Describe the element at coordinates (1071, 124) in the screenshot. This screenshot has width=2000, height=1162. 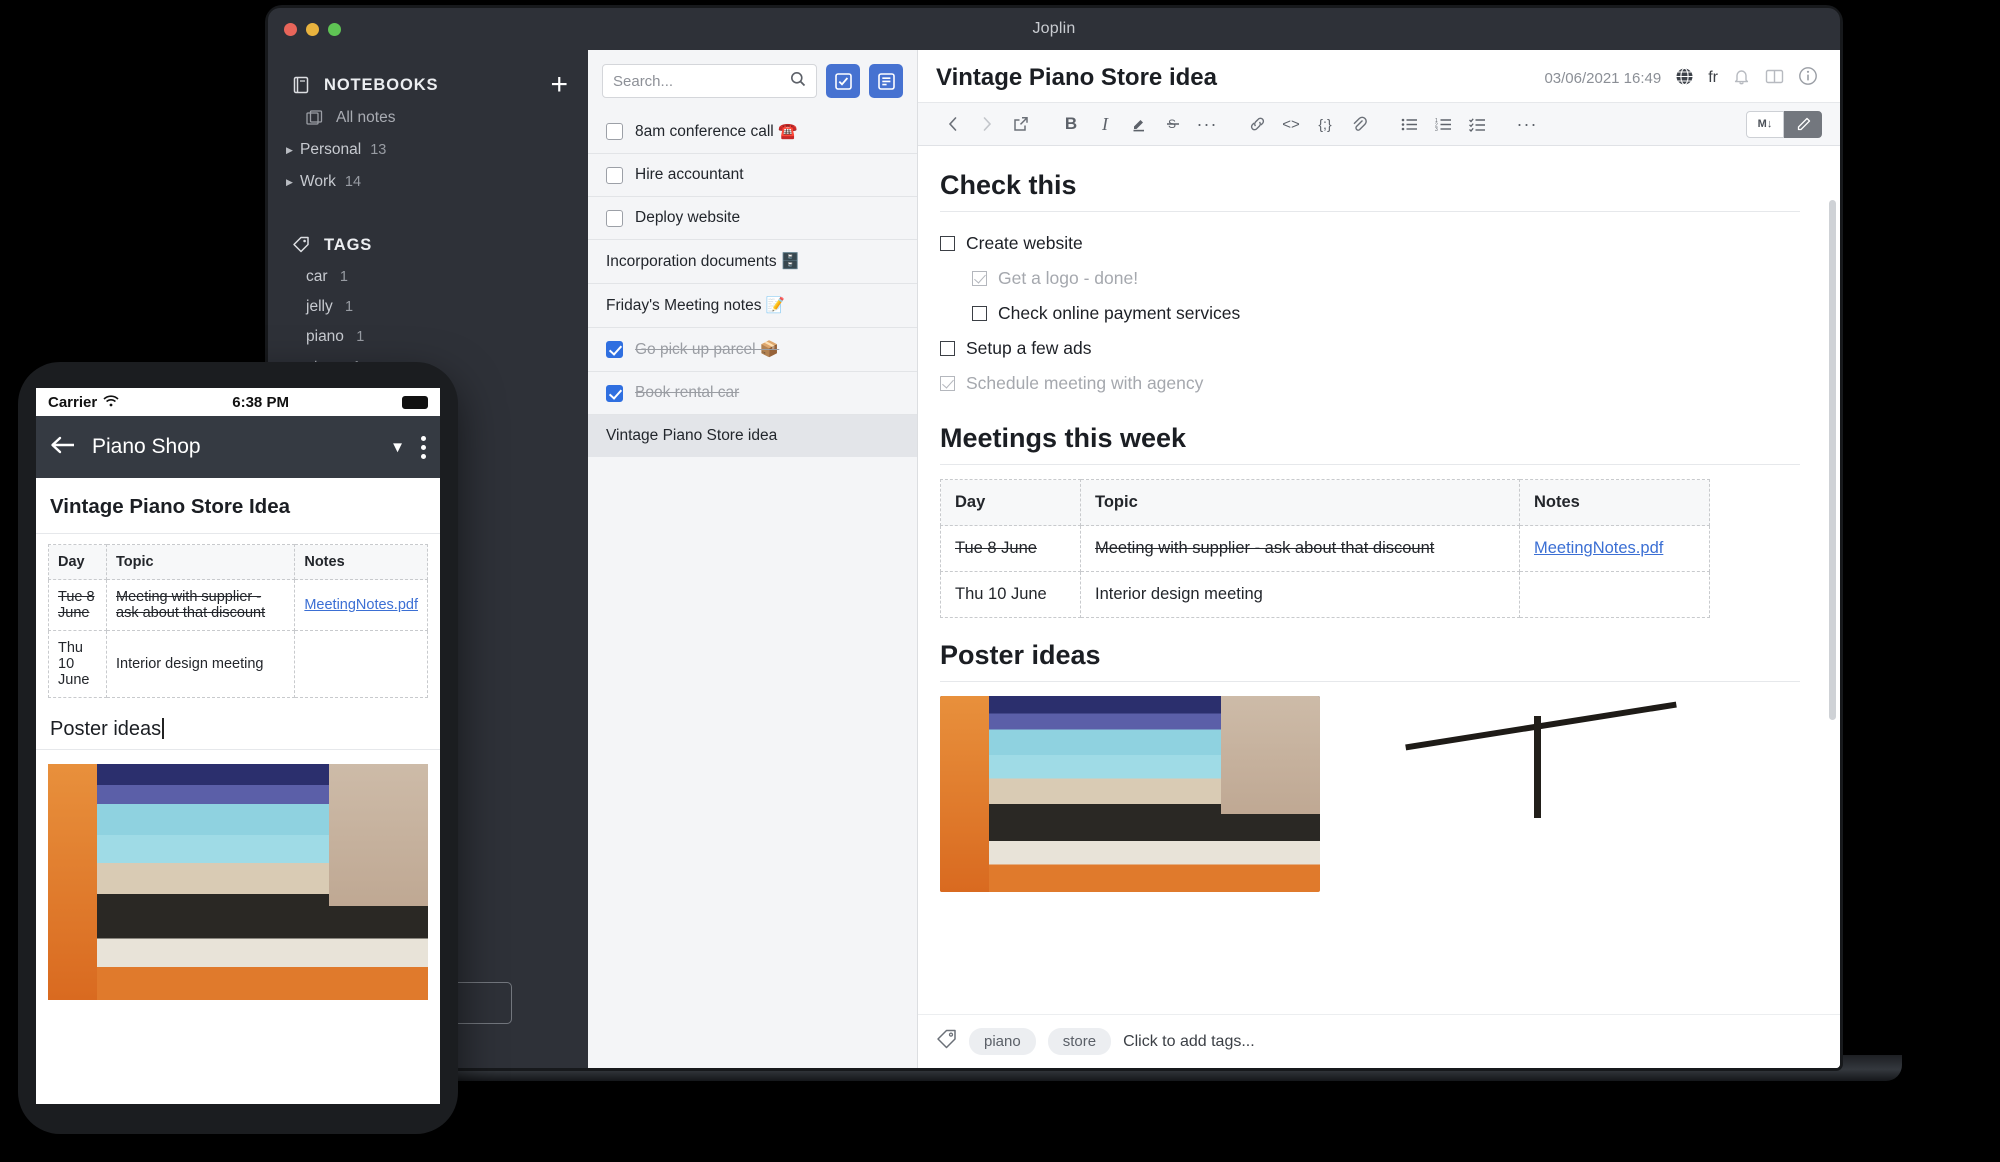
I see `bold-icon: B` at that location.